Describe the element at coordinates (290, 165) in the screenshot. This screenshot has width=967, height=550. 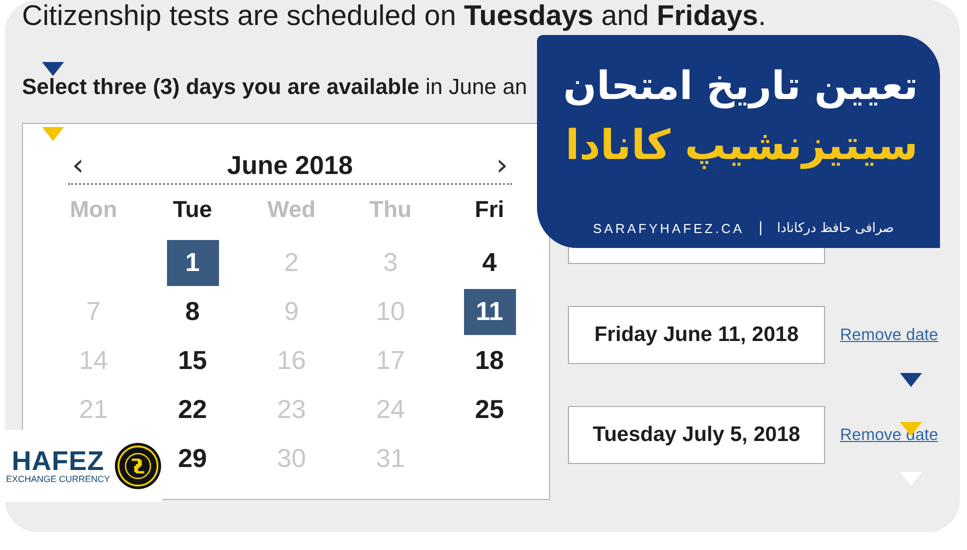
I see `month-title: June 2018` at that location.